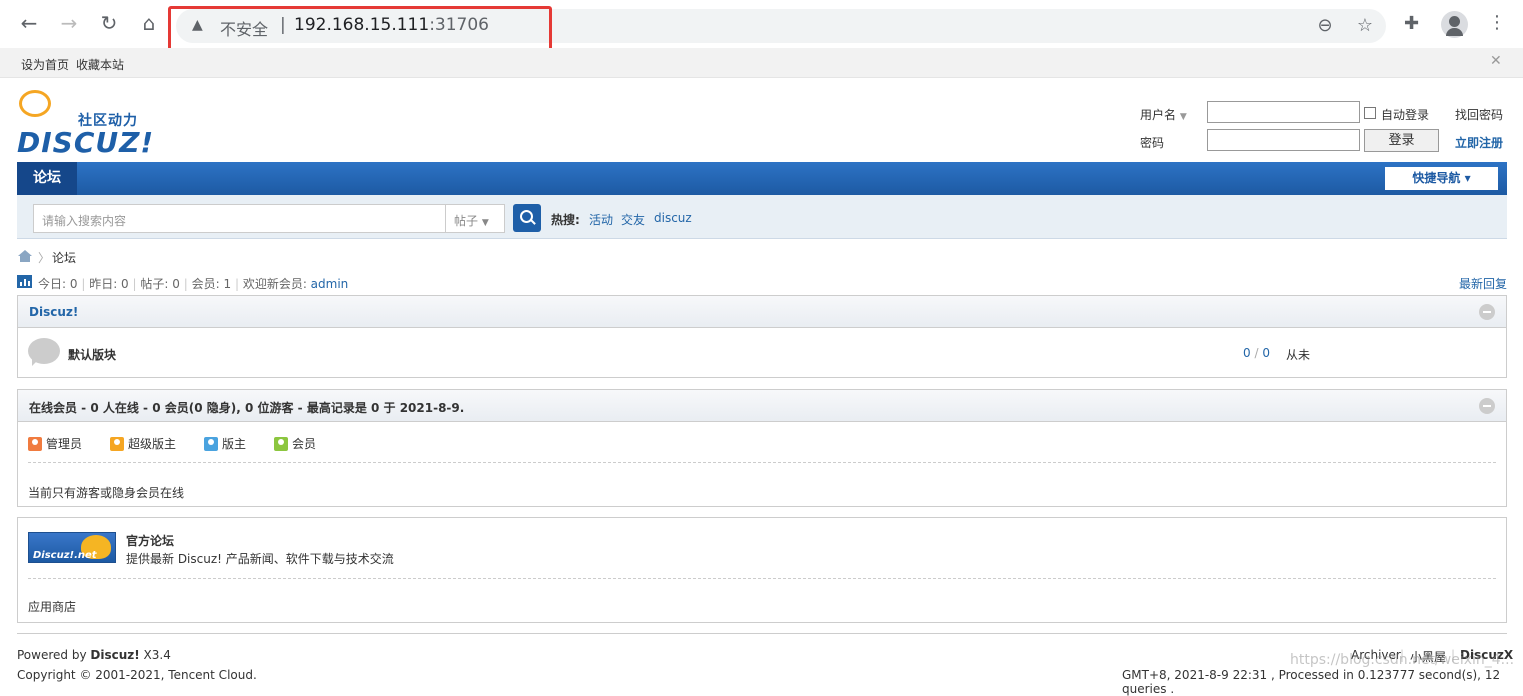 This screenshot has height=696, width=1523. I want to click on stats-posts: 帖子: 0, so click(160, 284).